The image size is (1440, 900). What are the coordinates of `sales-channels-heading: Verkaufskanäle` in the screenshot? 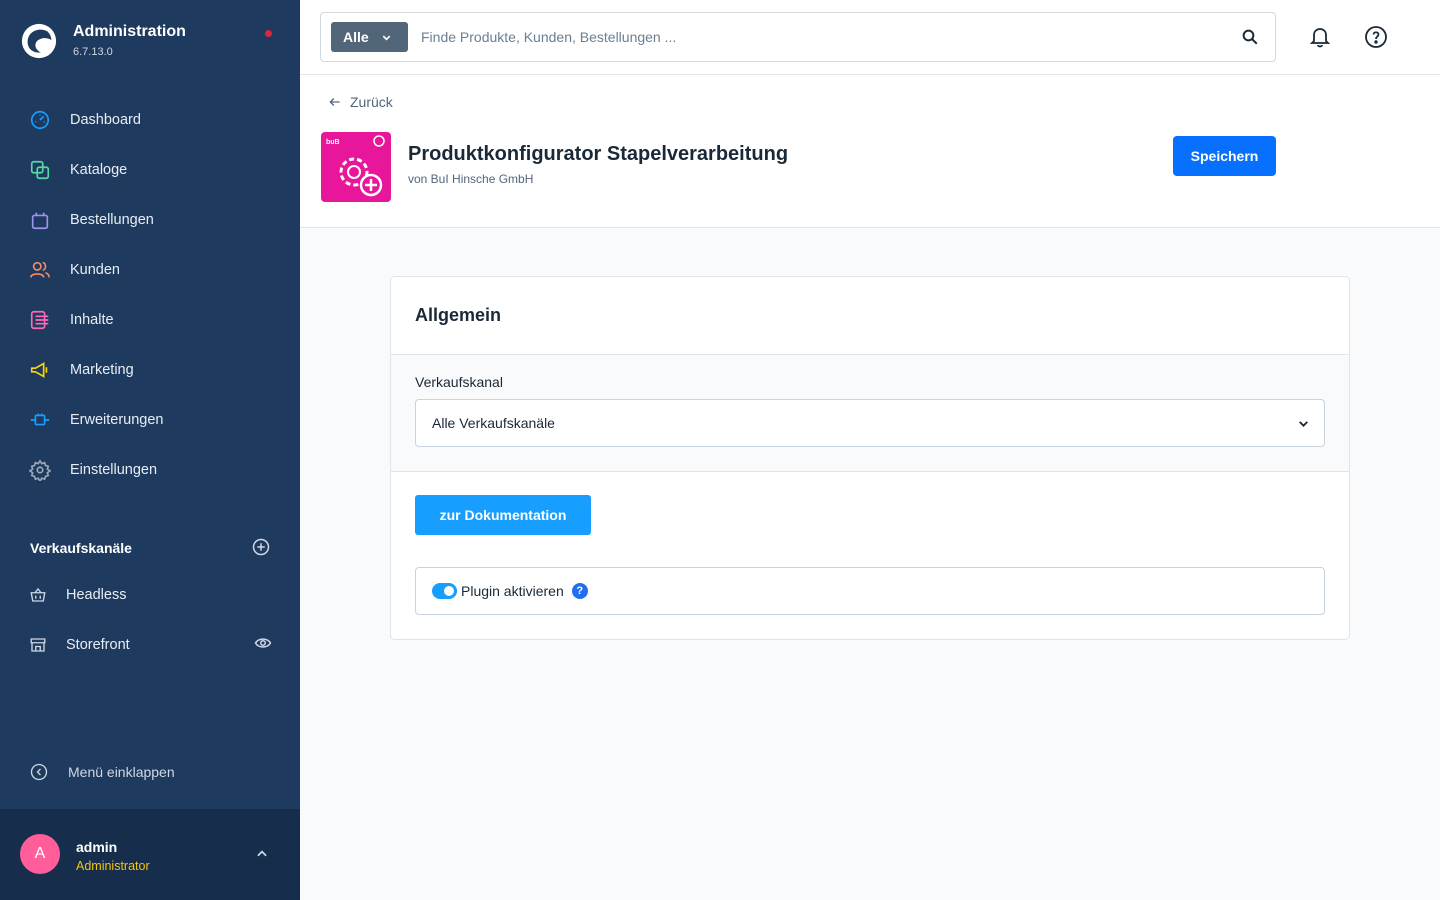 It's located at (81, 548).